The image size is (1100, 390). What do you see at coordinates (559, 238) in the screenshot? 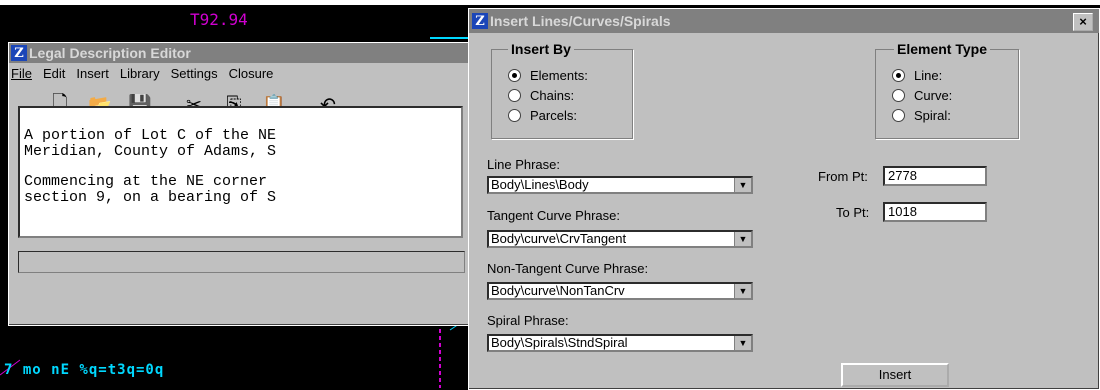
I see `tangent-curve-phrase-value: Body\curve\CrvTangent` at bounding box center [559, 238].